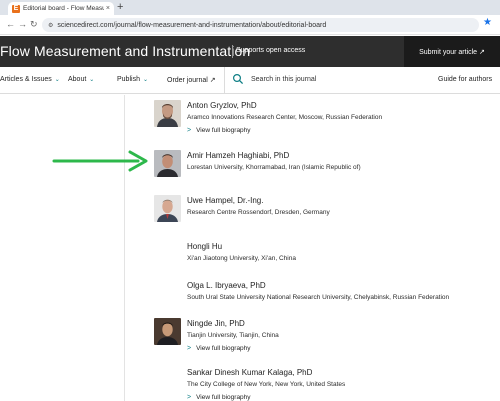 The width and height of the screenshot is (500, 401). Describe the element at coordinates (232, 51) in the screenshot. I see `header-divider` at that location.